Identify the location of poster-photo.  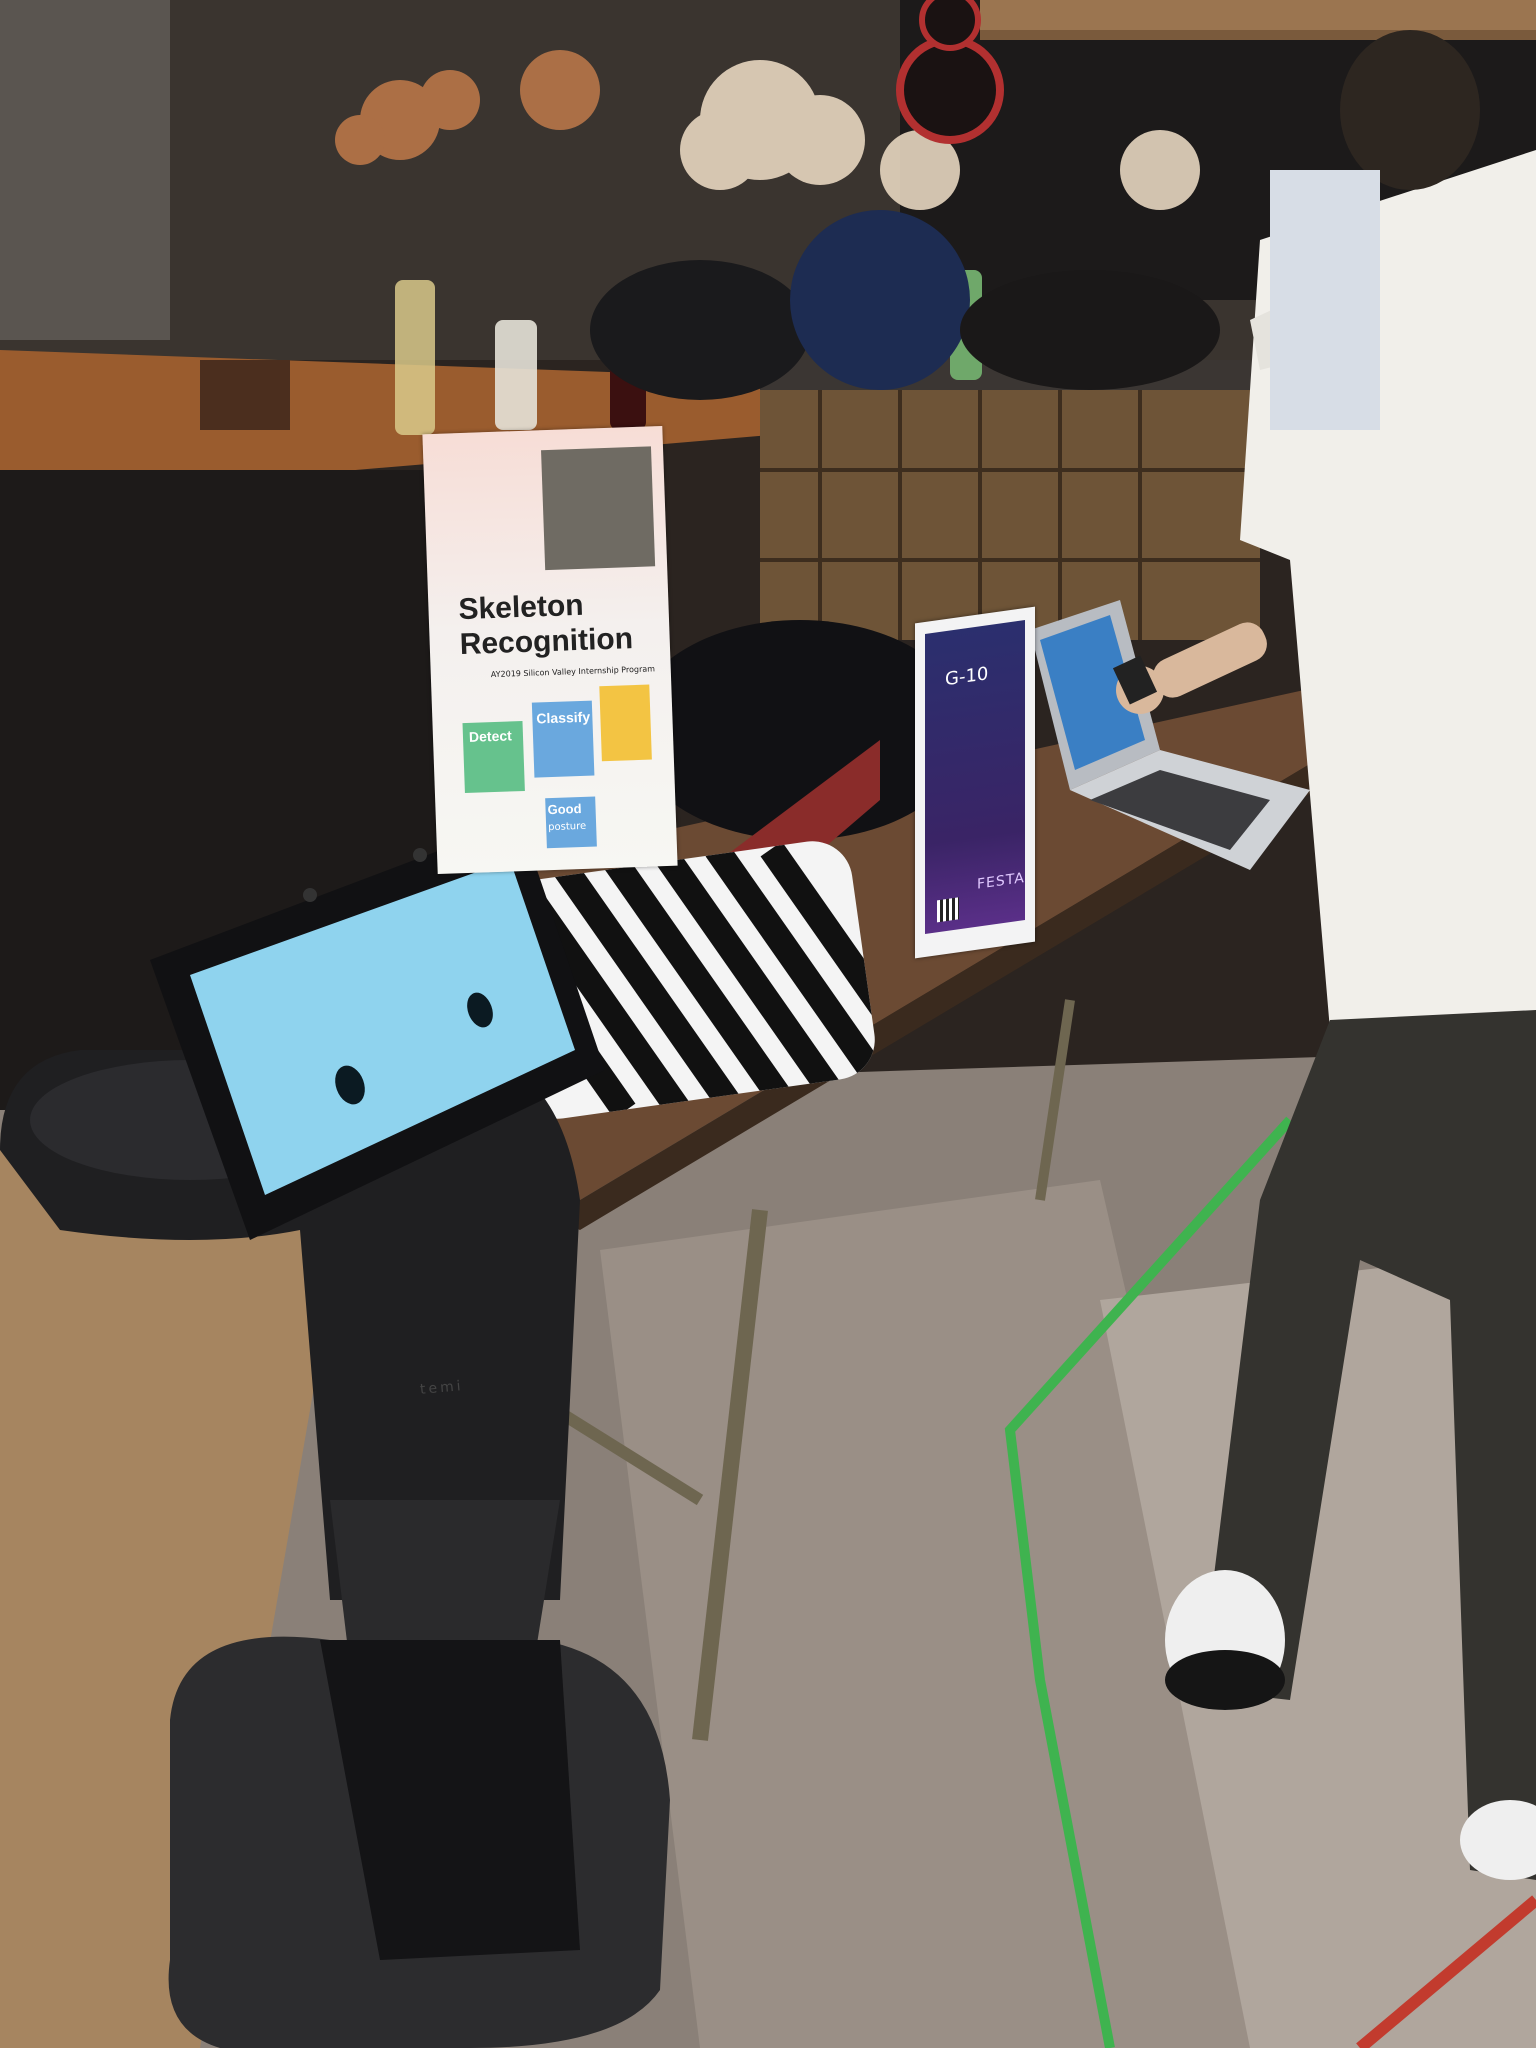
(598, 508).